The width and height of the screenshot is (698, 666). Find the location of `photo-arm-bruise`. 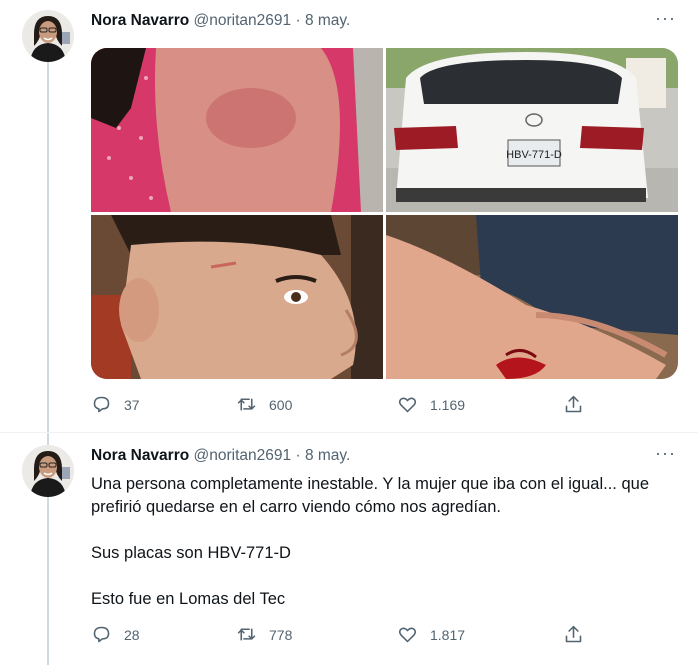

photo-arm-bruise is located at coordinates (237, 130).